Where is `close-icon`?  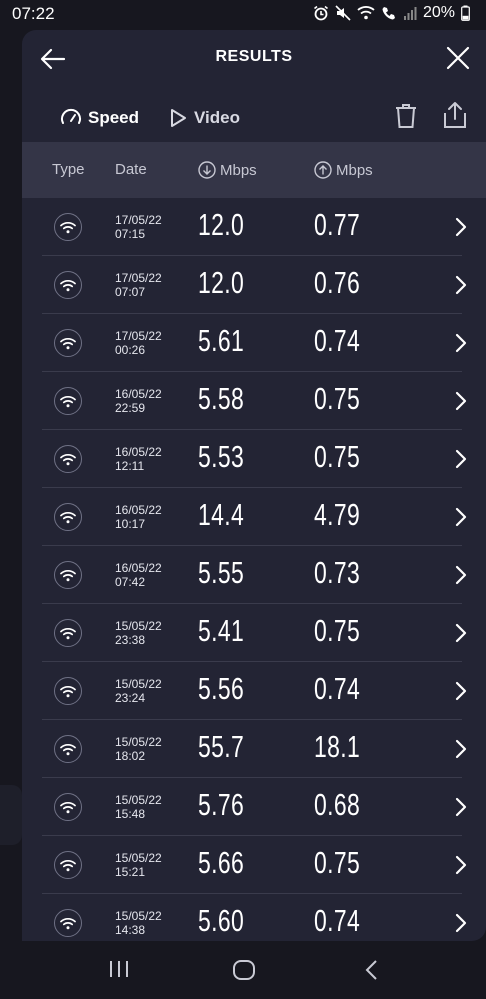 close-icon is located at coordinates (458, 58).